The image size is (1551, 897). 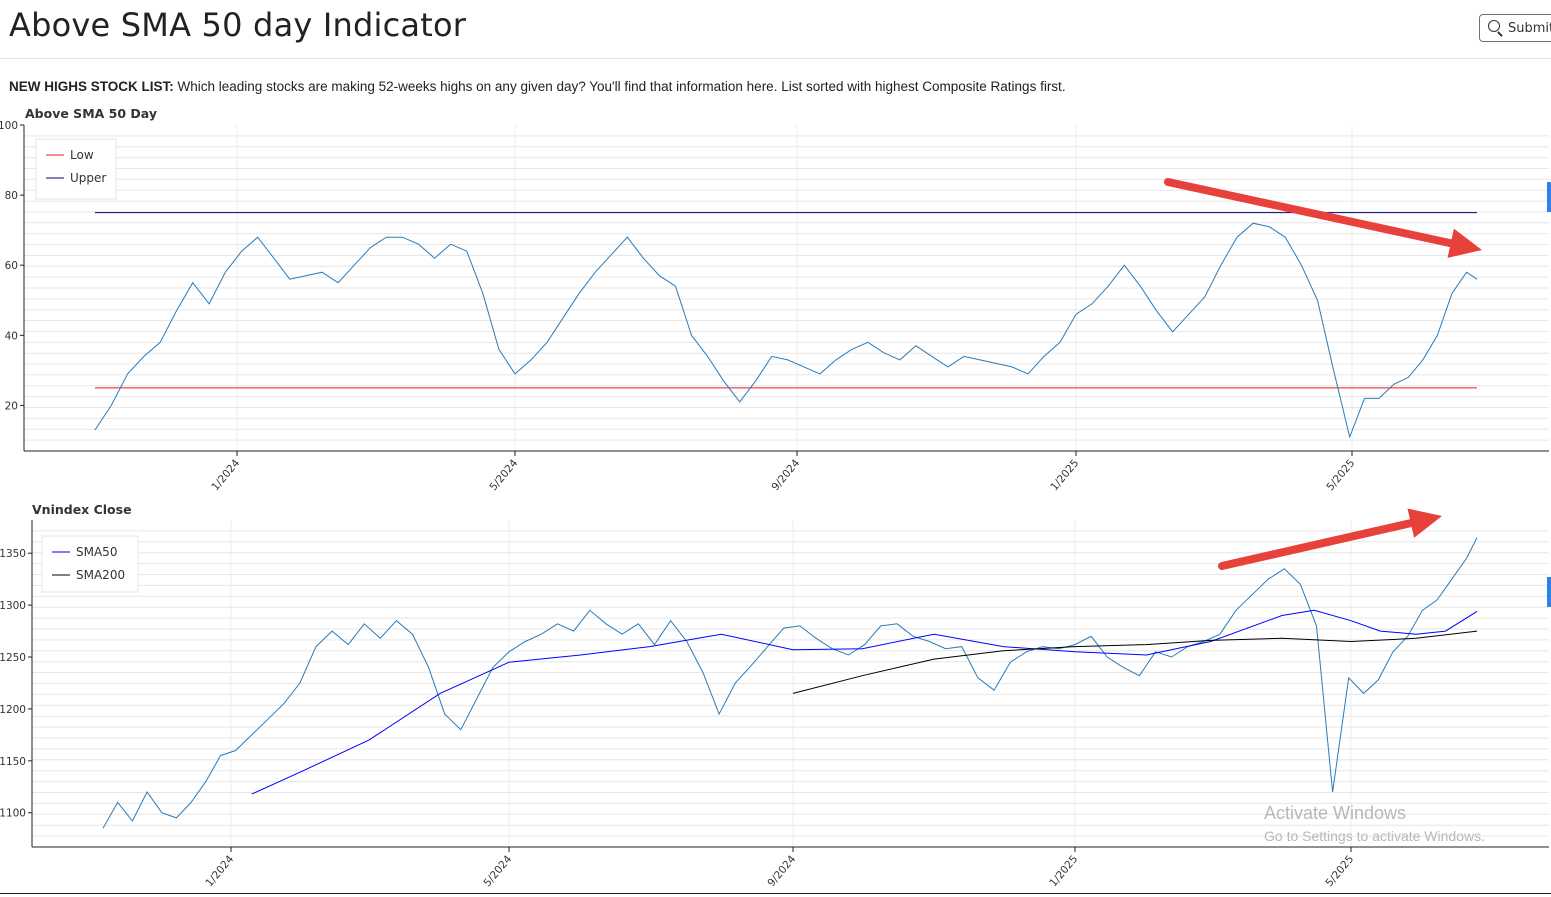 What do you see at coordinates (1549, 197) in the screenshot?
I see `scroll-marker-top` at bounding box center [1549, 197].